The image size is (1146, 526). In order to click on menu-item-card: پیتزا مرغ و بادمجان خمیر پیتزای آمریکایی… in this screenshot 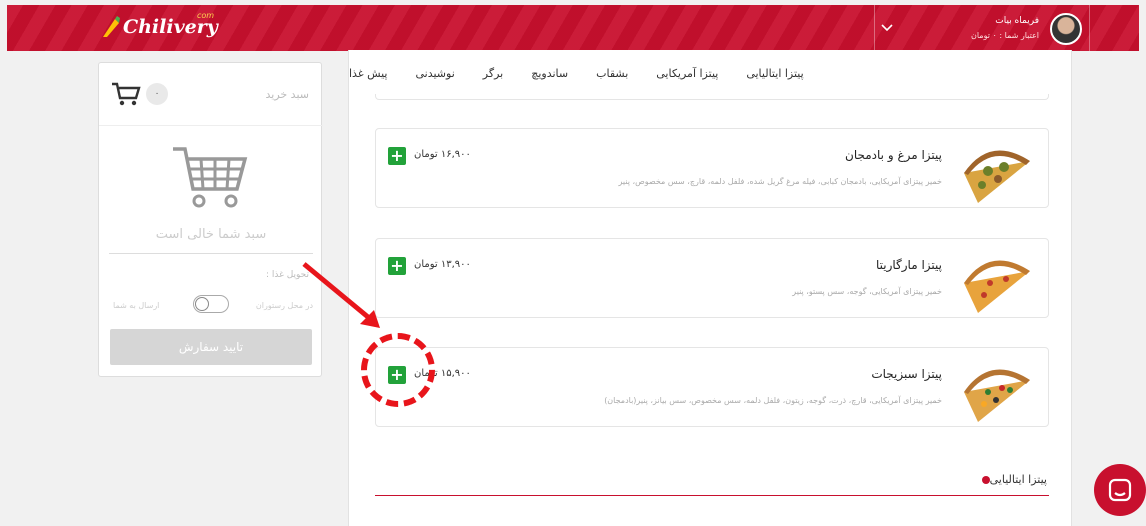, I will do `click(712, 168)`.